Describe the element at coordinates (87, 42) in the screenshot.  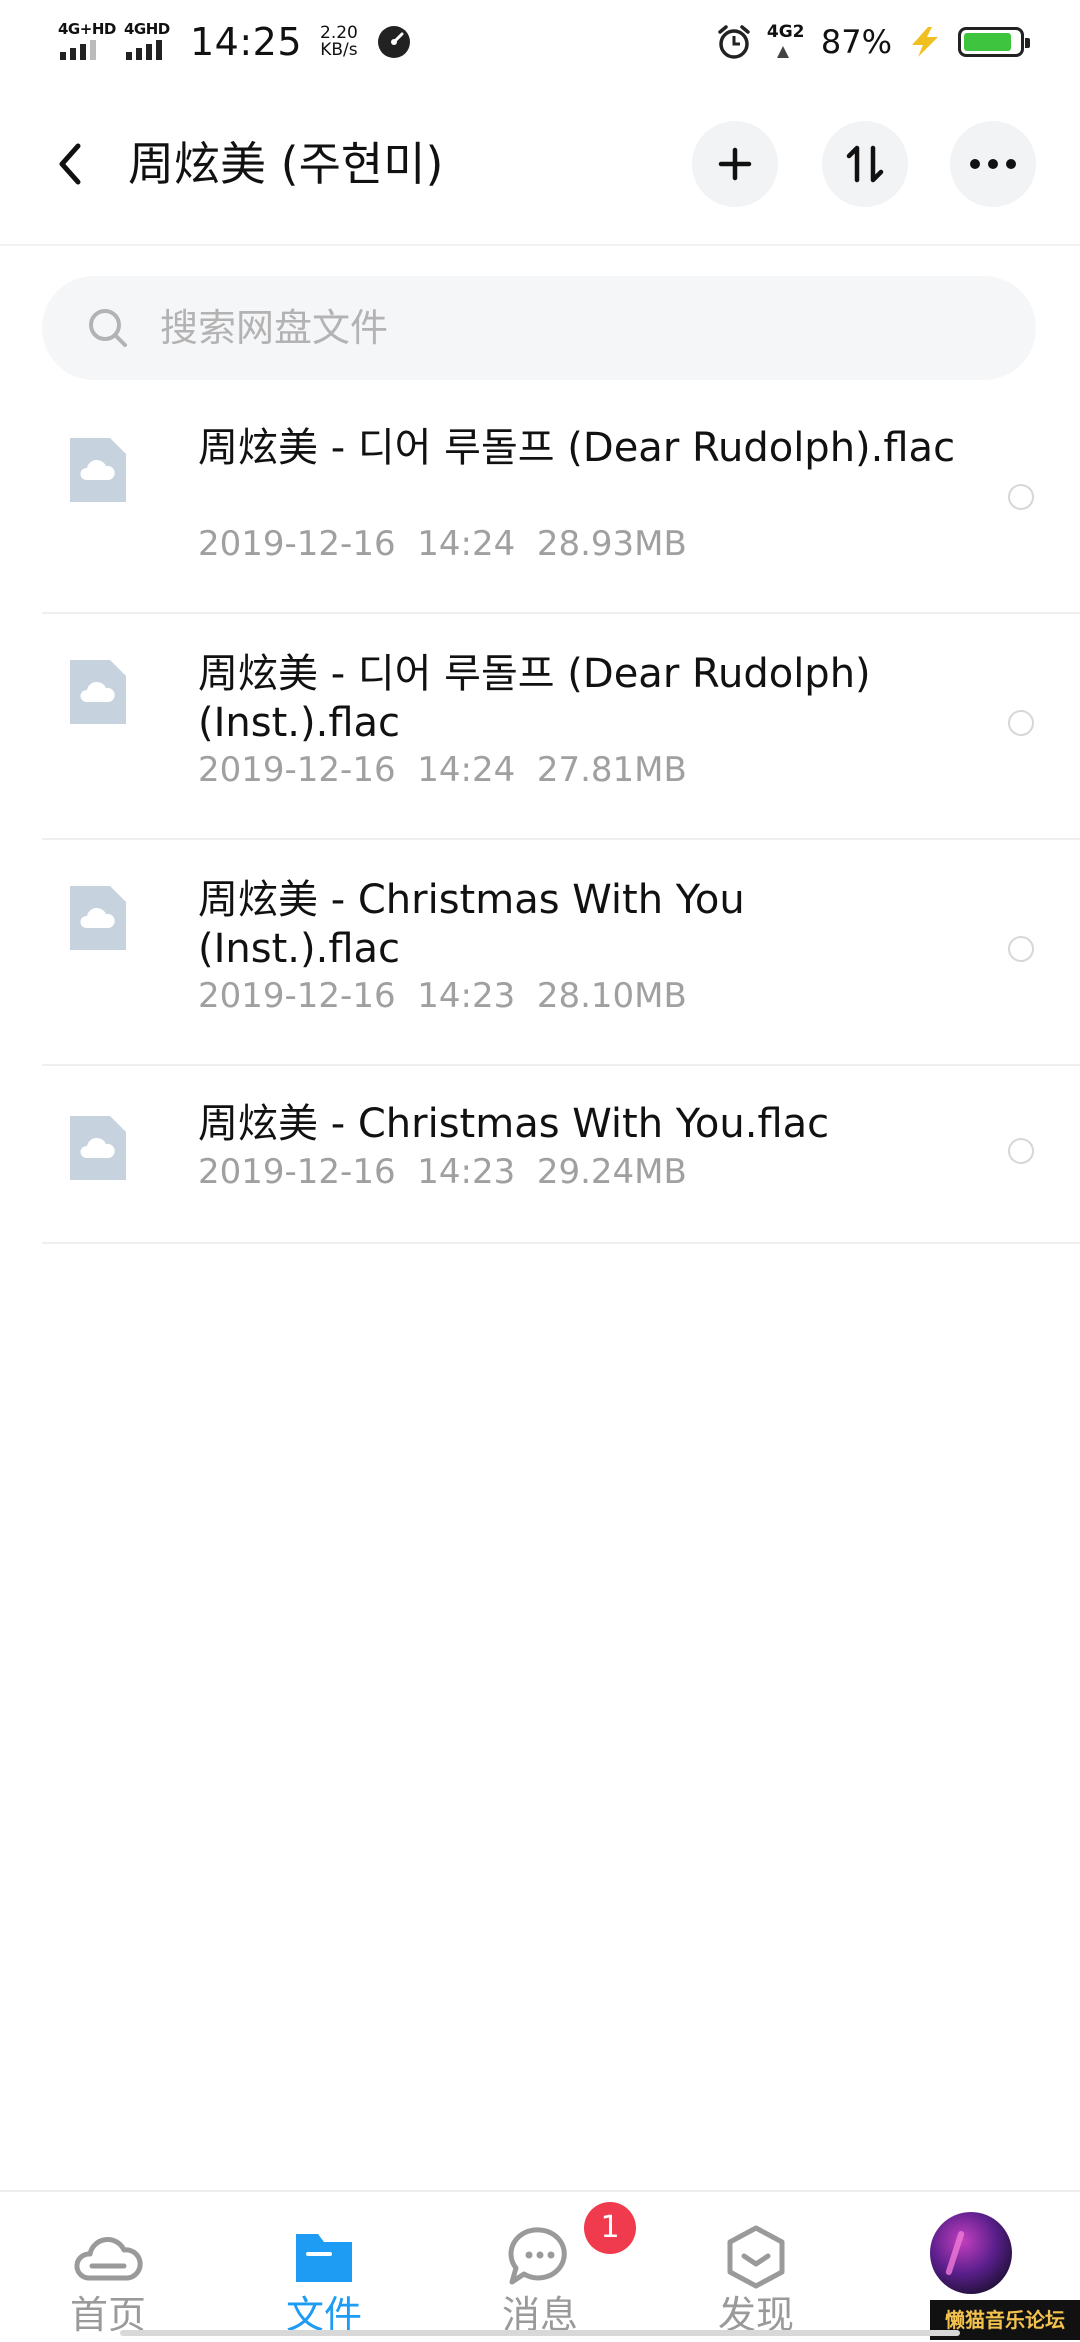
I see `signal-icon: 4G+HD` at that location.